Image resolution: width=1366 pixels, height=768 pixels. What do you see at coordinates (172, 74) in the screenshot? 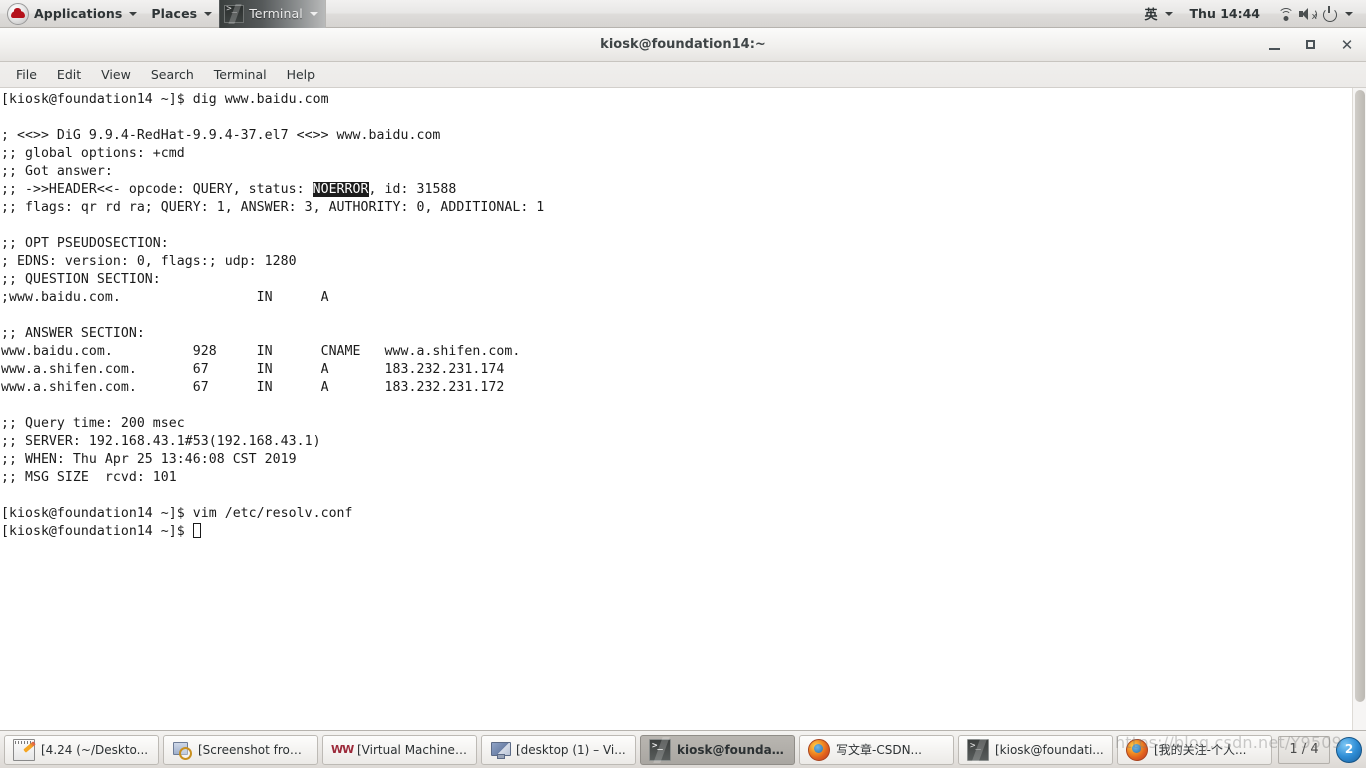
I see `menu-search: Search` at bounding box center [172, 74].